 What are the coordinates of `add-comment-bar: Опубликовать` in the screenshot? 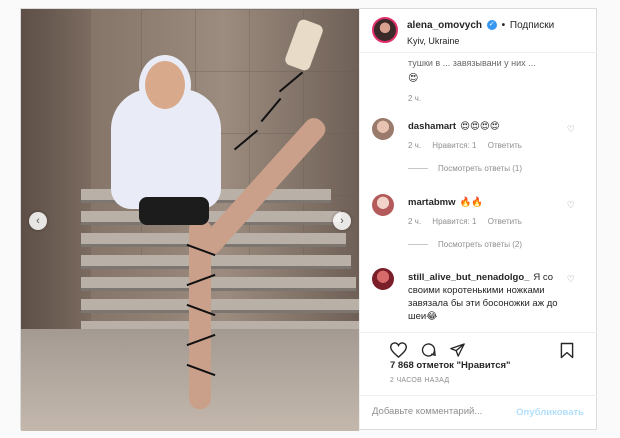 It's located at (478, 412).